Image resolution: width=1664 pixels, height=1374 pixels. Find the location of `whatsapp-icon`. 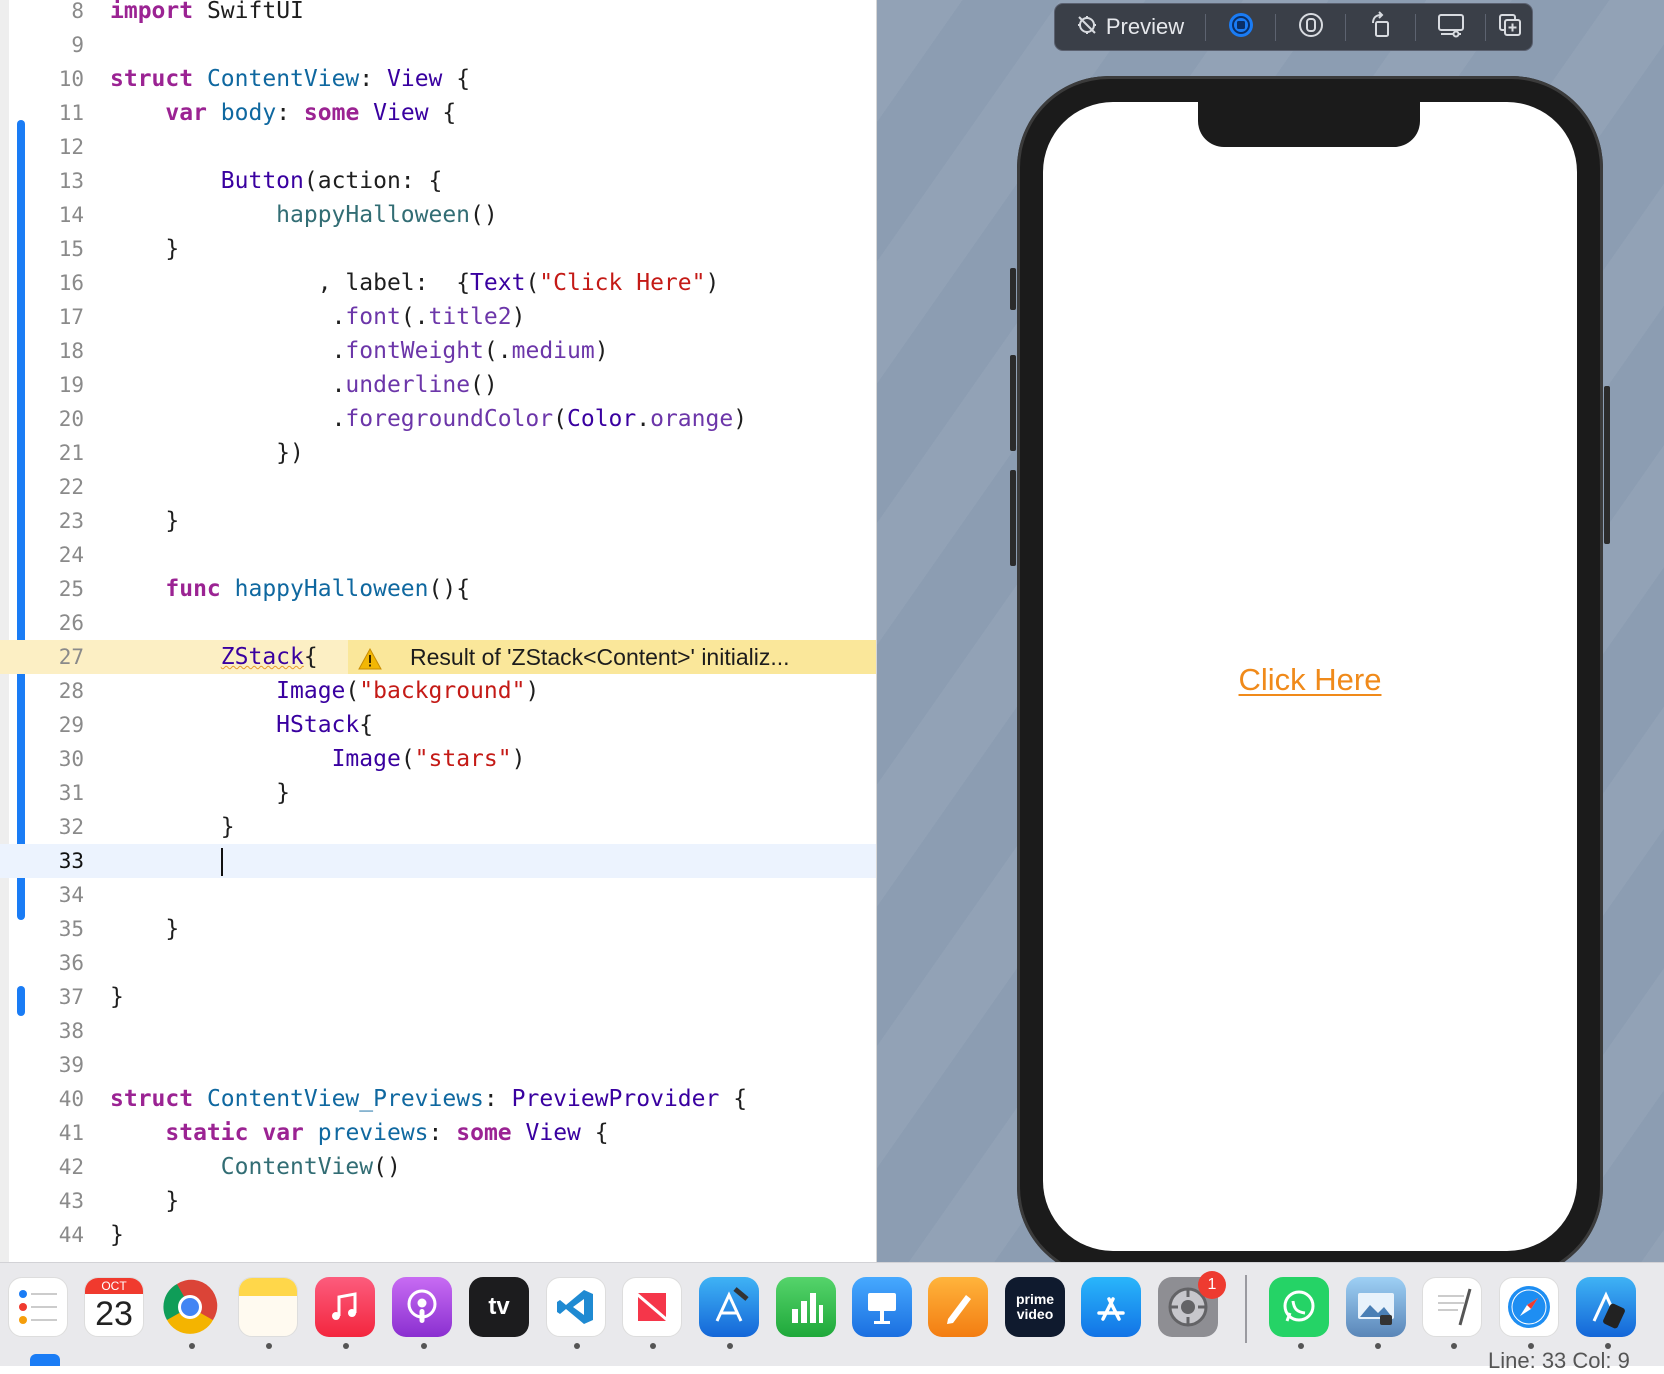

whatsapp-icon is located at coordinates (1299, 1307).